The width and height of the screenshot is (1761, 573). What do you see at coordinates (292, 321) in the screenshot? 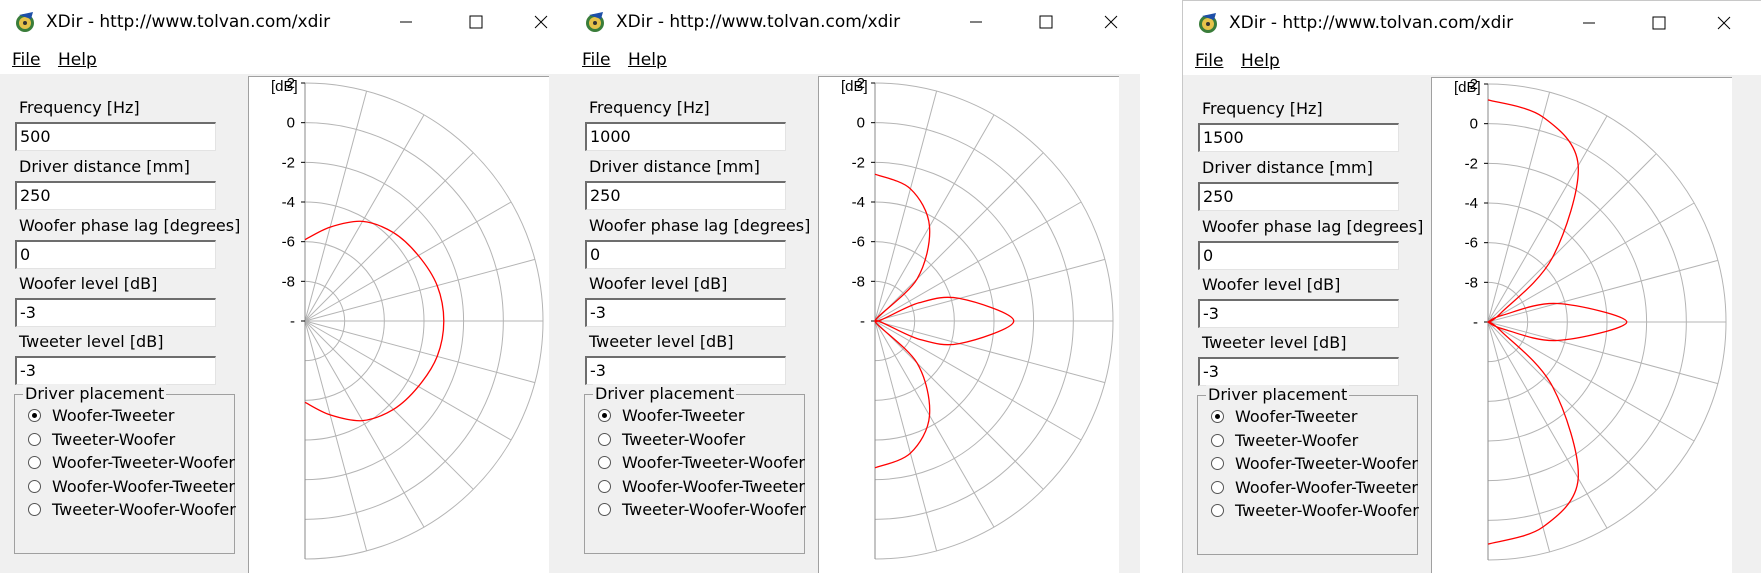
I see `tick-label: -` at bounding box center [292, 321].